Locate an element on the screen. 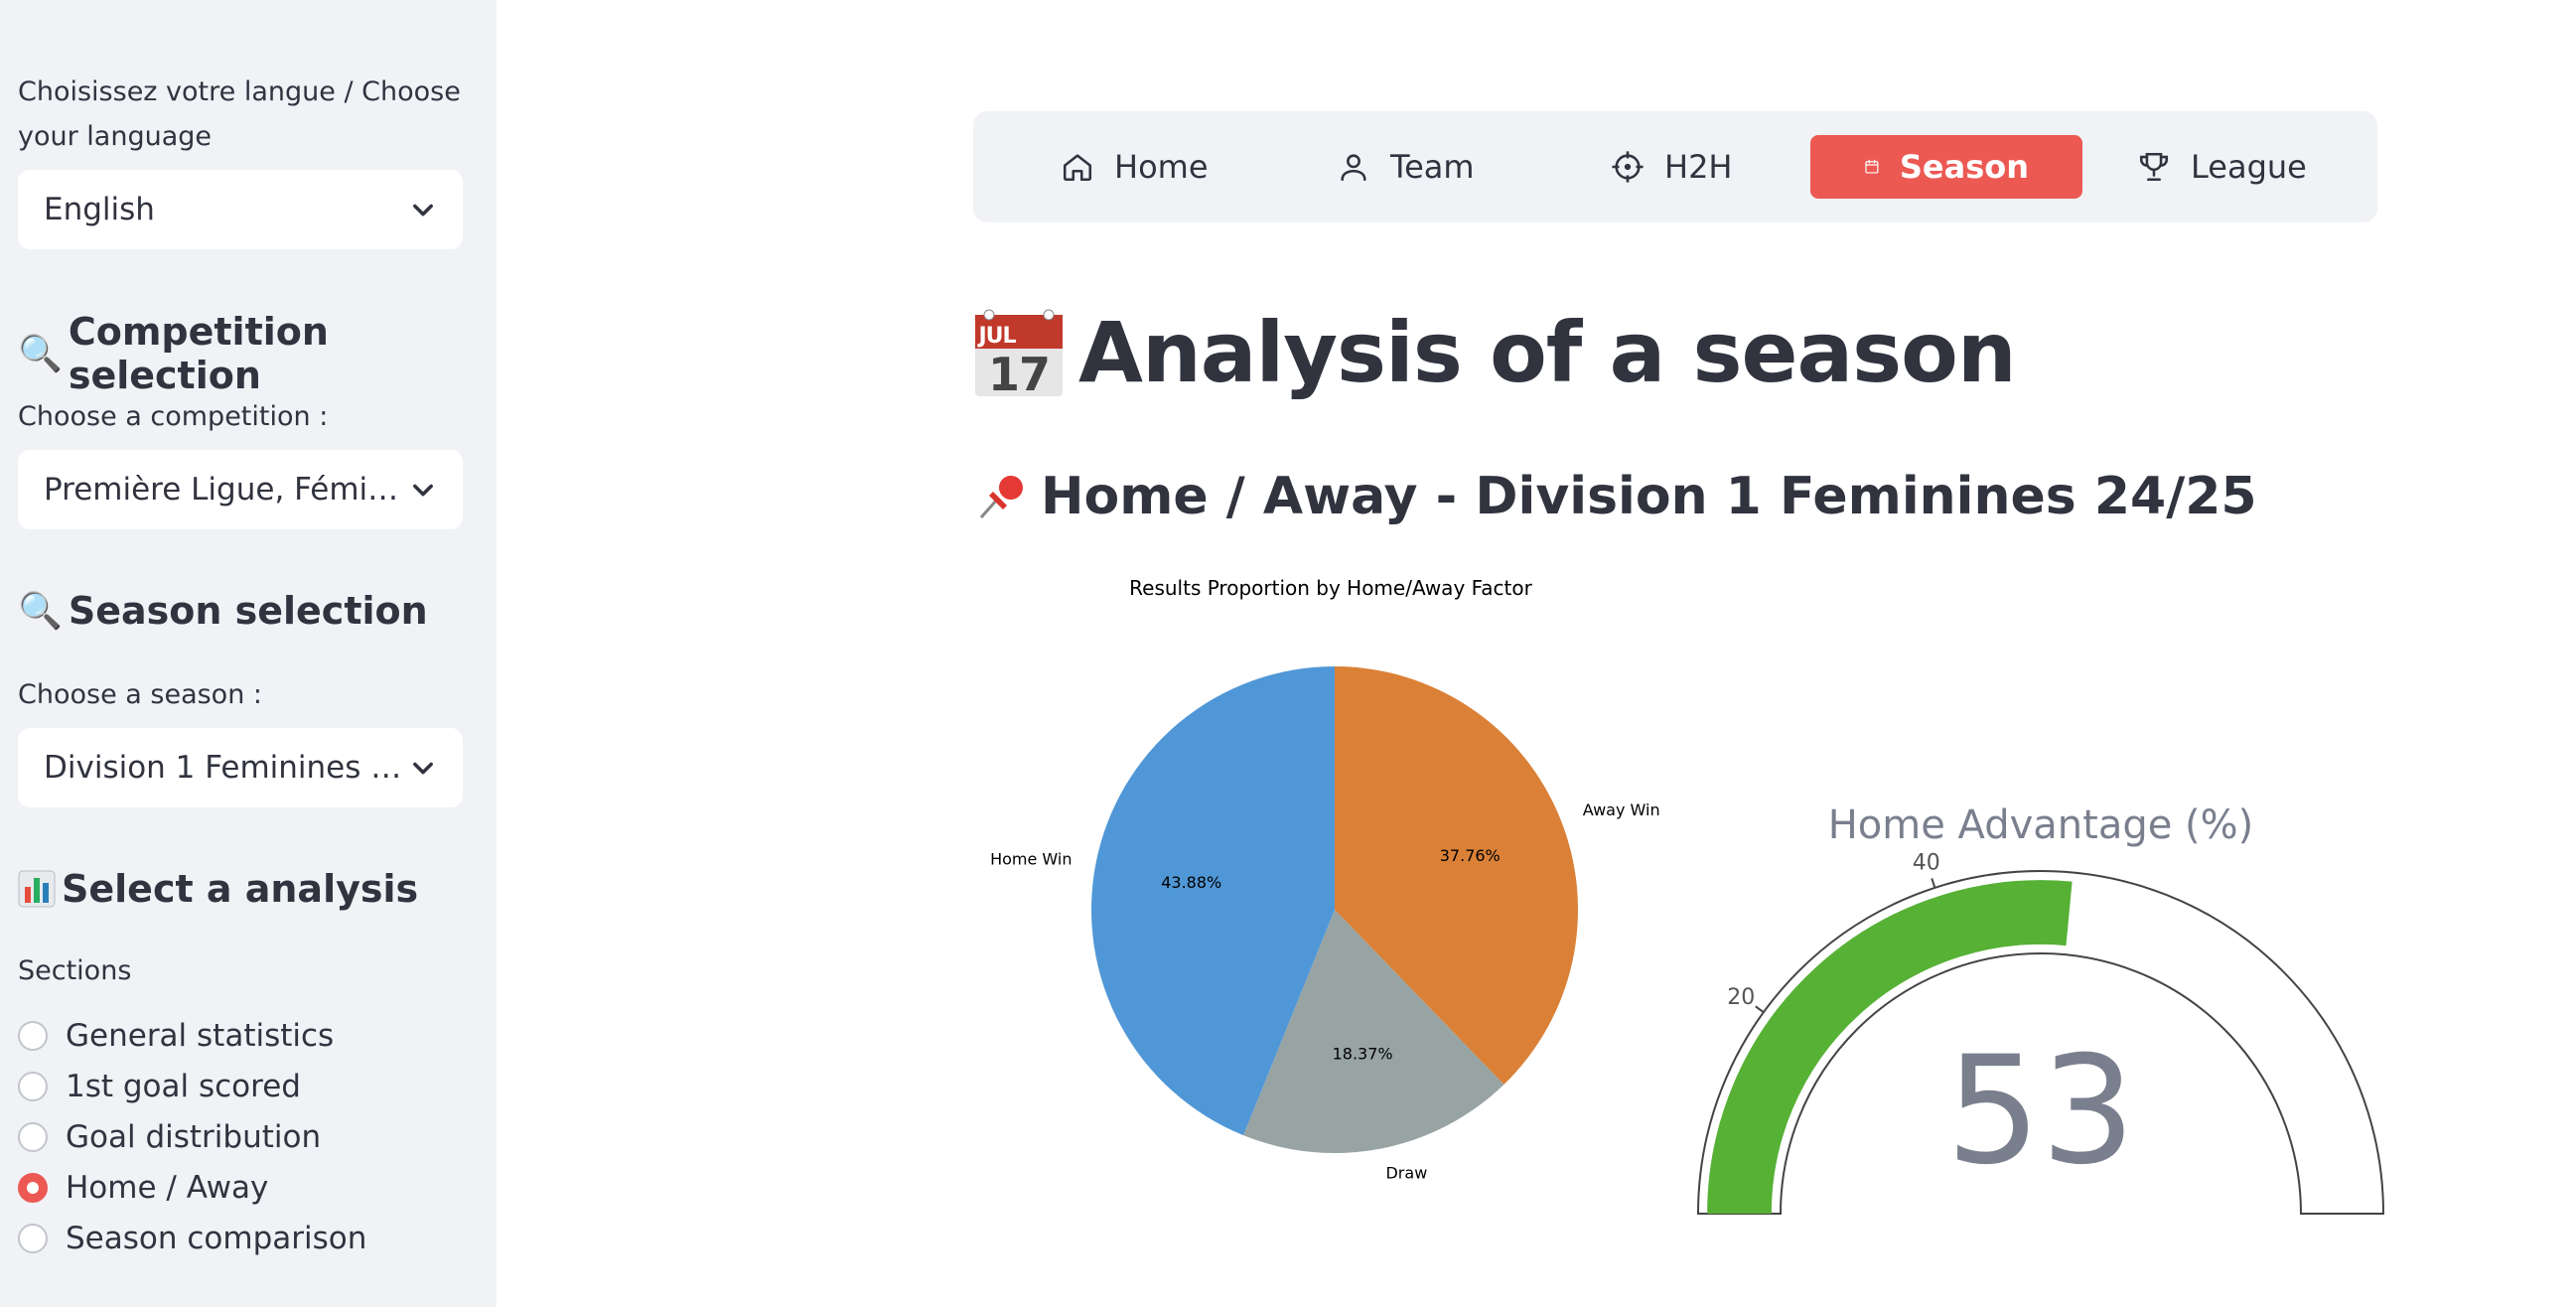 The height and width of the screenshot is (1307, 2576). page-title: JUL 17 Analysis of a season is located at coordinates (1495, 353).